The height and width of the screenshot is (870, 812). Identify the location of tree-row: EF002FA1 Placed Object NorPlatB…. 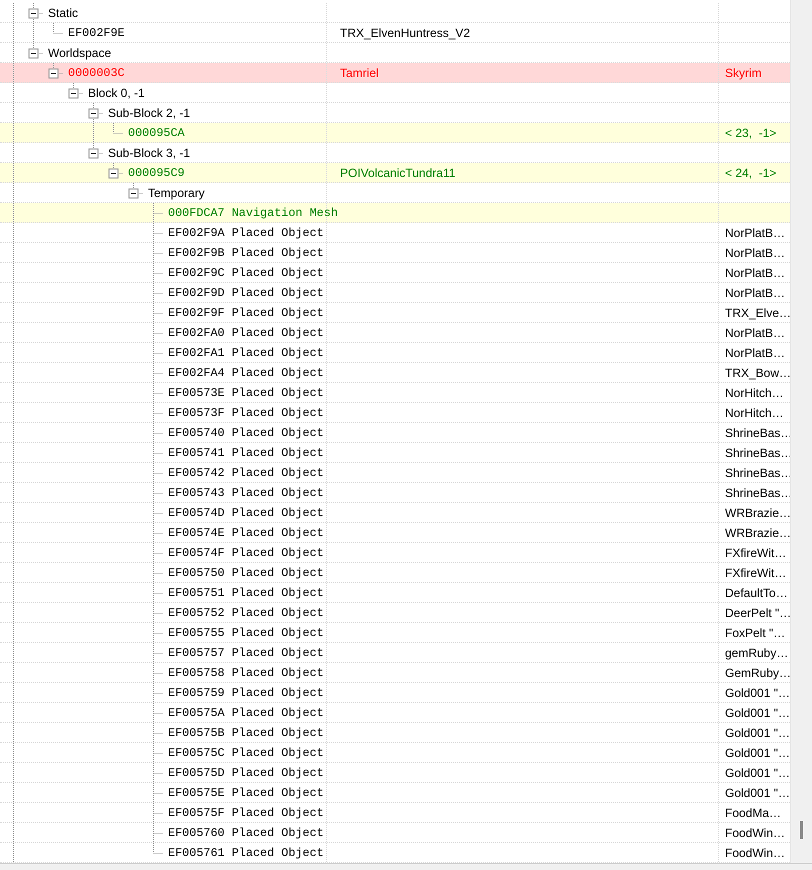
(395, 353).